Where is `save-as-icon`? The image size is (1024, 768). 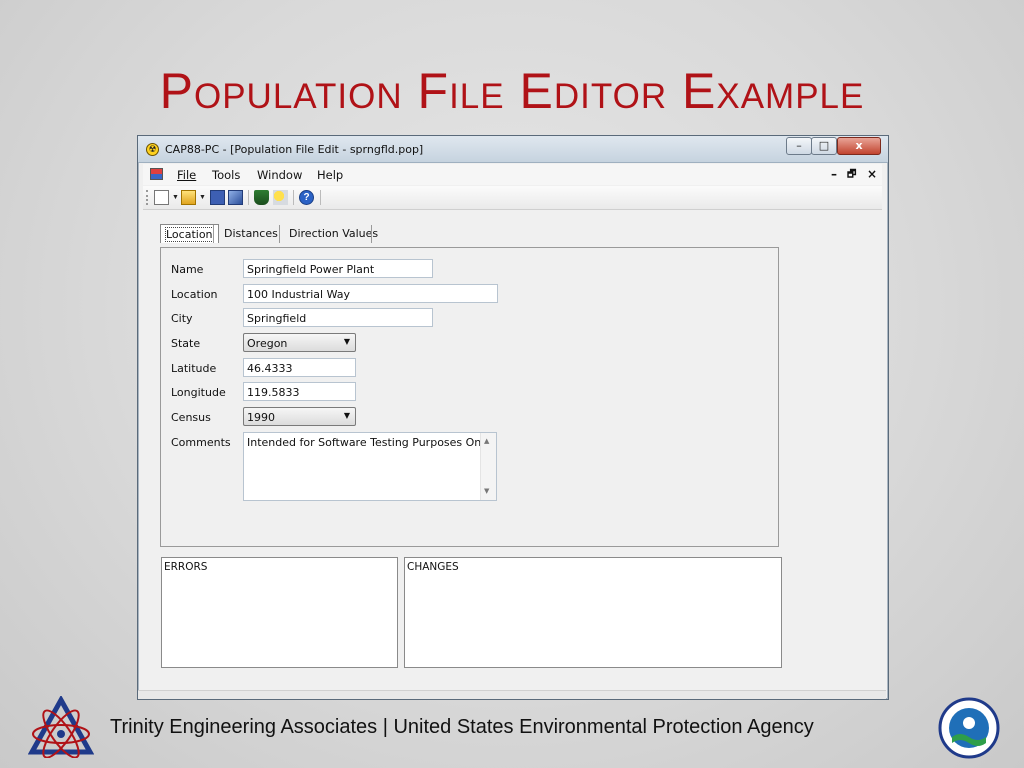 save-as-icon is located at coordinates (235, 197).